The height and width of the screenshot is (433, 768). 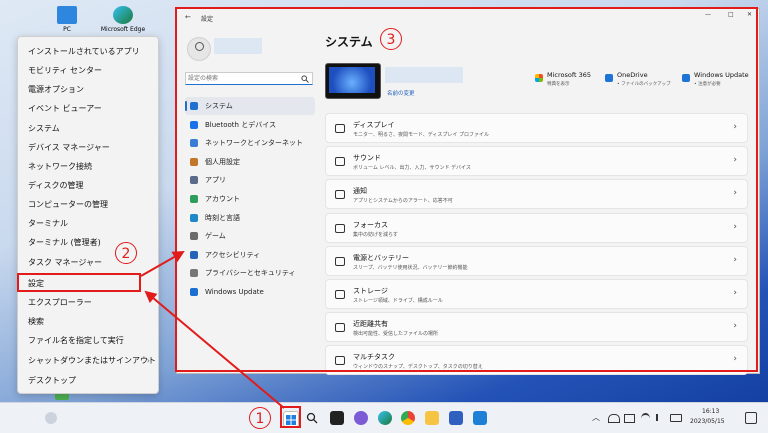 I want to click on annotation-arrows, so click(x=212, y=330).